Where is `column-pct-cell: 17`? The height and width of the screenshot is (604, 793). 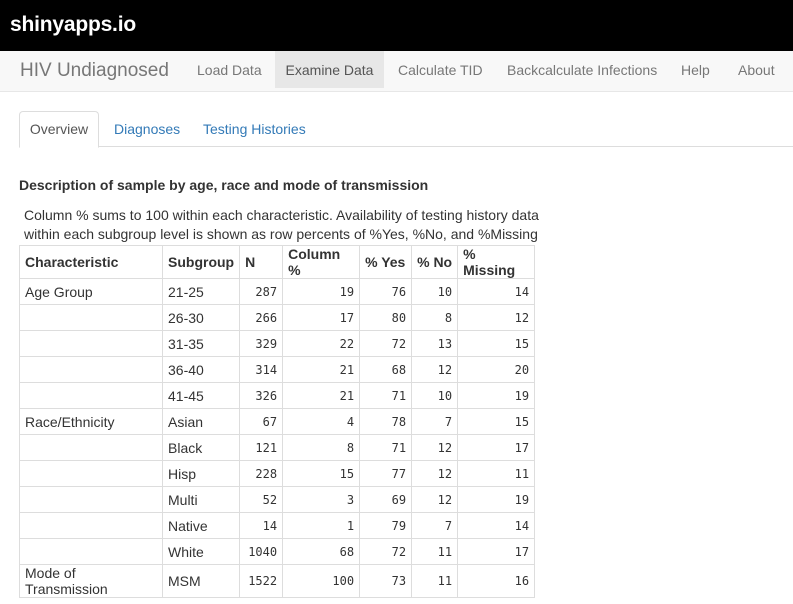
column-pct-cell: 17 is located at coordinates (321, 317).